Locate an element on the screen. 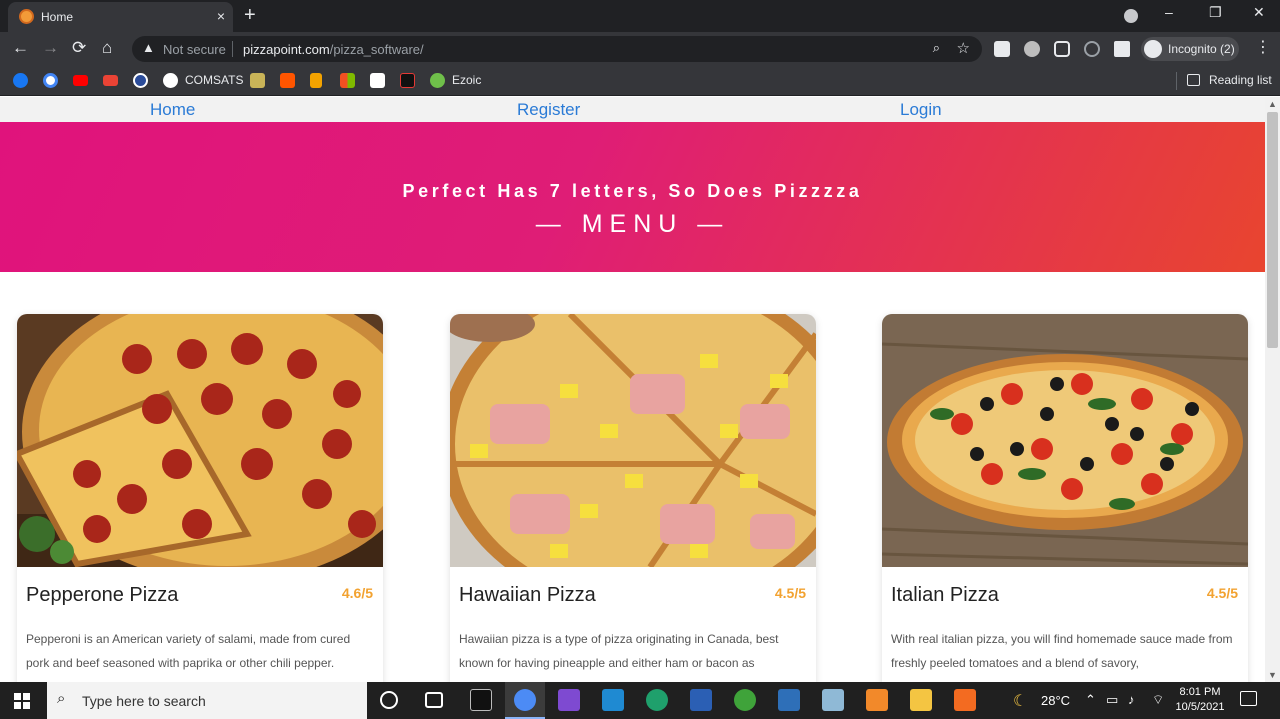  weather-icon: ☾ is located at coordinates (1020, 701).